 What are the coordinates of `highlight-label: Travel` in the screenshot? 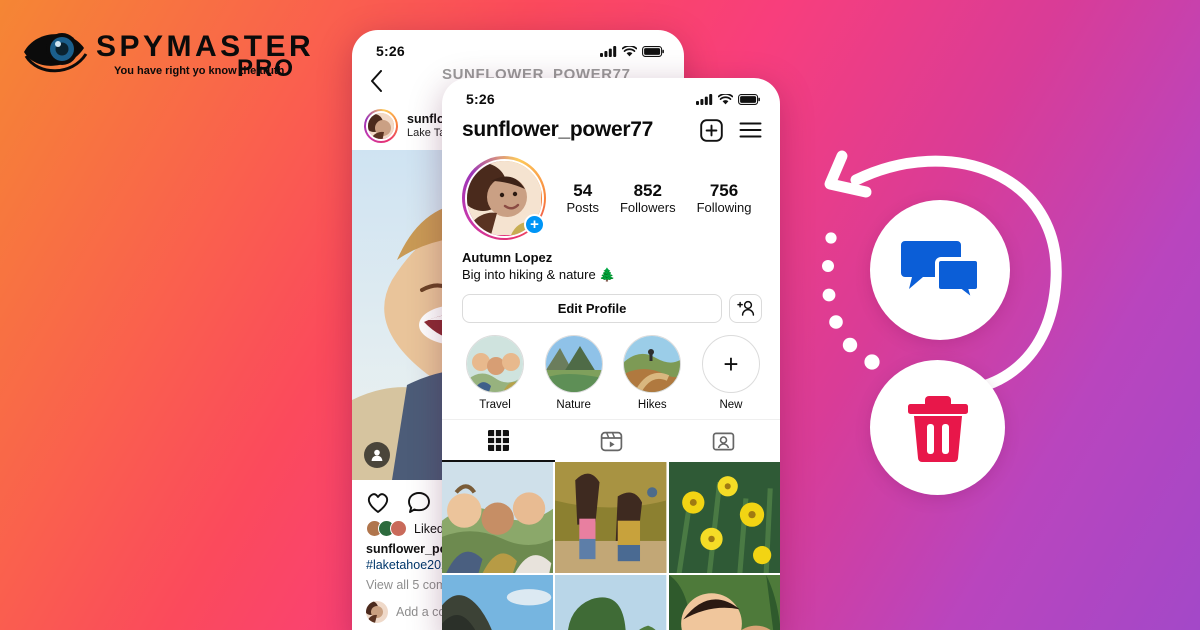 It's located at (495, 404).